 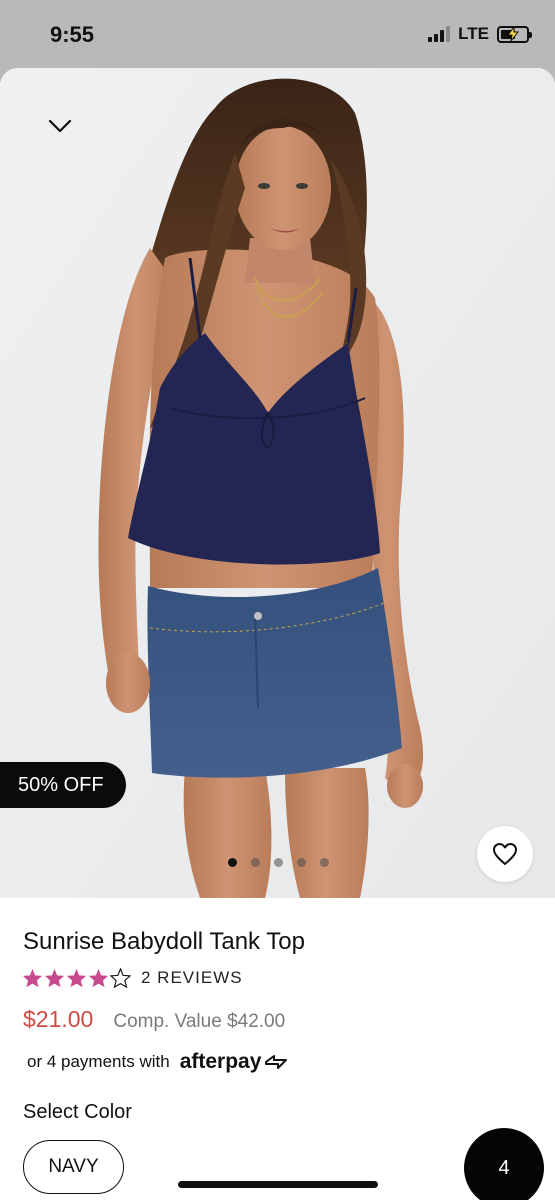 I want to click on star-empty-icon, so click(x=120, y=978).